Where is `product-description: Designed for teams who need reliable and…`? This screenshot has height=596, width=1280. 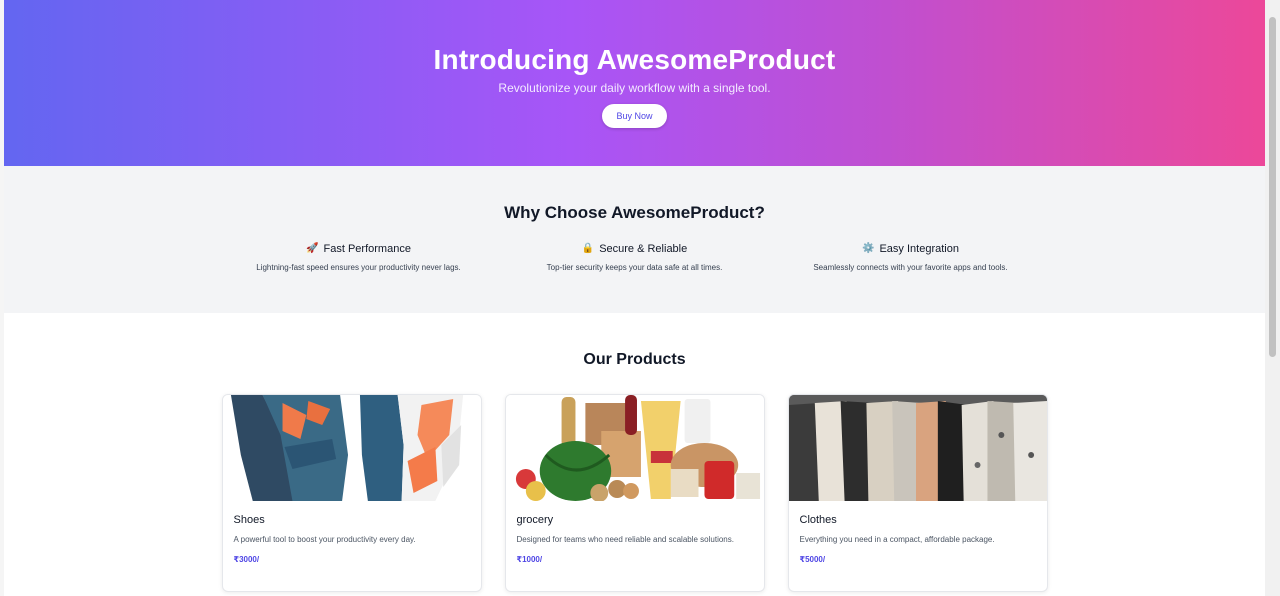
product-description: Designed for teams who need reliable and… is located at coordinates (625, 539).